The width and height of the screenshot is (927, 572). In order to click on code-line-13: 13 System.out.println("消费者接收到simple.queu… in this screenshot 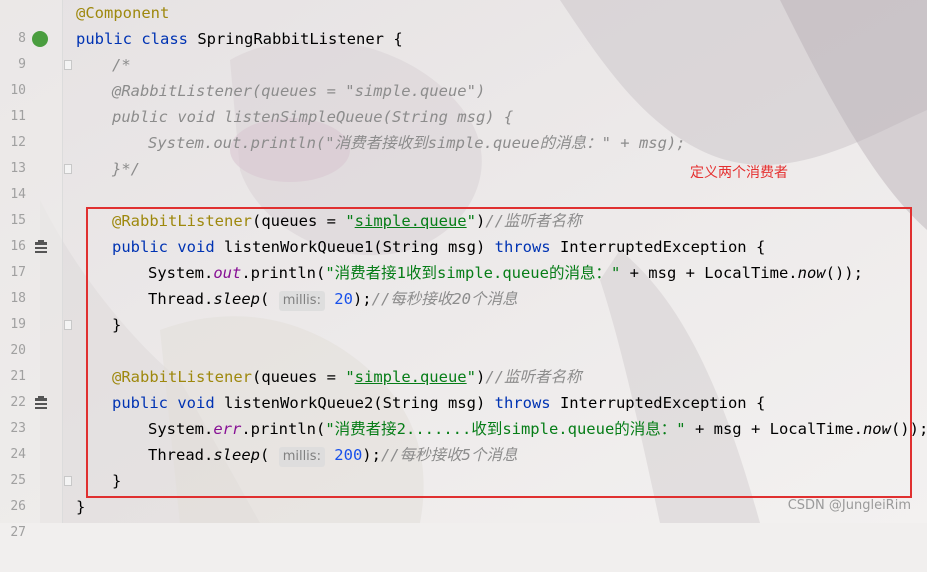, I will do `click(463, 153)`.